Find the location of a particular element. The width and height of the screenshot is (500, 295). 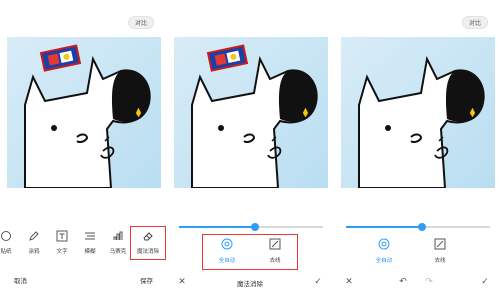

save-button: 保存 is located at coordinates (146, 280).